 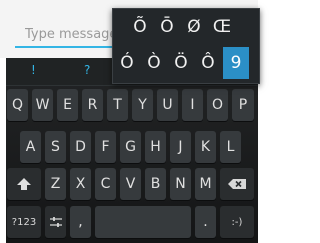 What do you see at coordinates (217, 105) in the screenshot?
I see `key-o: O` at bounding box center [217, 105].